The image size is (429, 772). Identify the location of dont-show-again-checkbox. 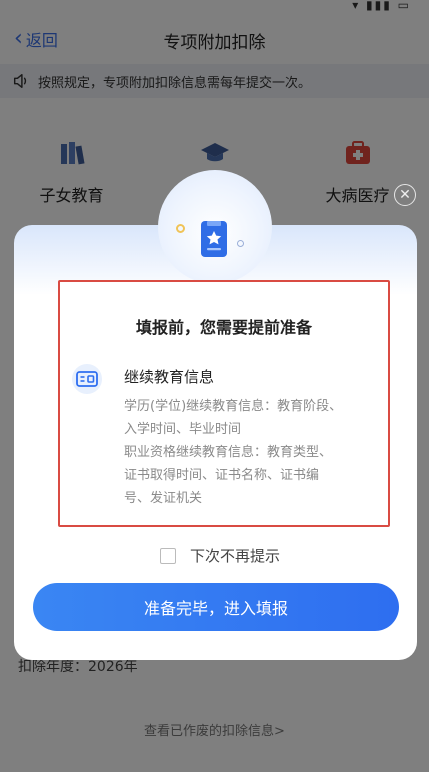
(168, 555).